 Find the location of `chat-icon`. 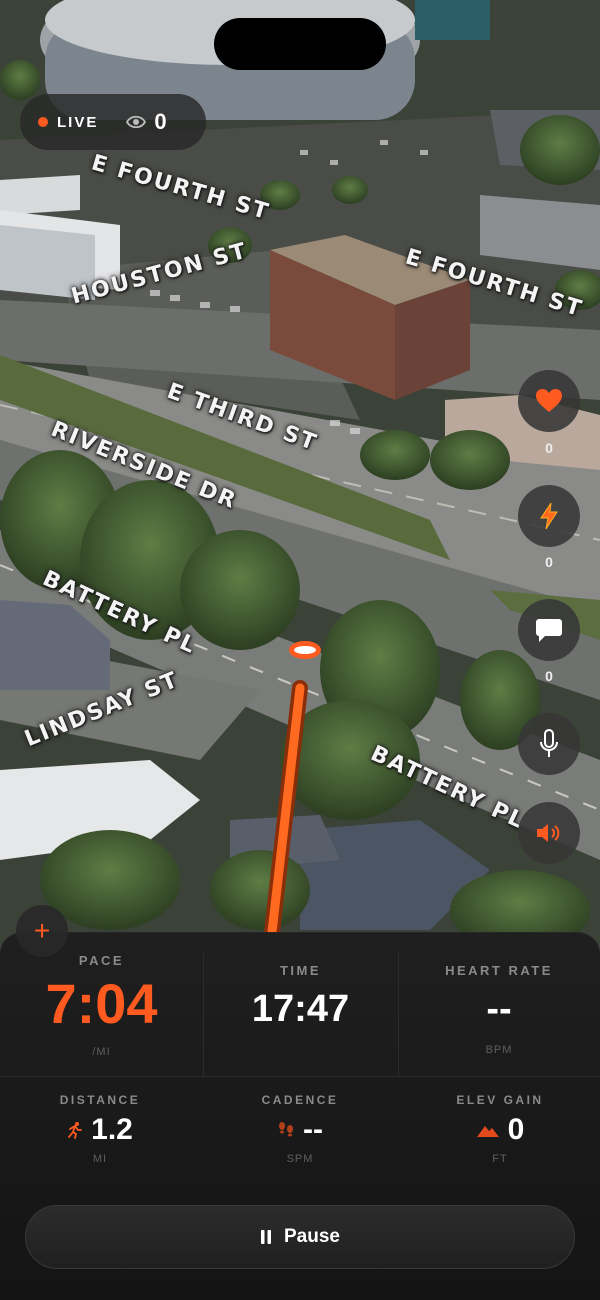

chat-icon is located at coordinates (549, 630).